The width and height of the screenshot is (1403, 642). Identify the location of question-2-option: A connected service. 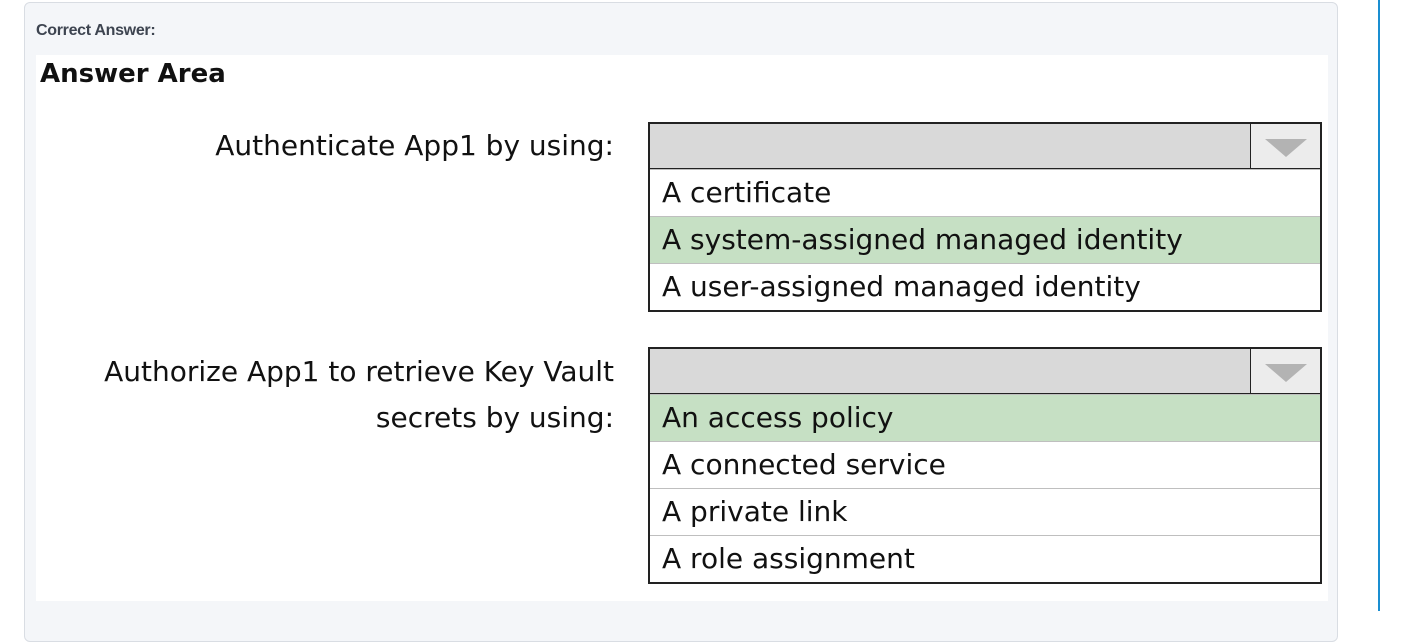
(985, 464).